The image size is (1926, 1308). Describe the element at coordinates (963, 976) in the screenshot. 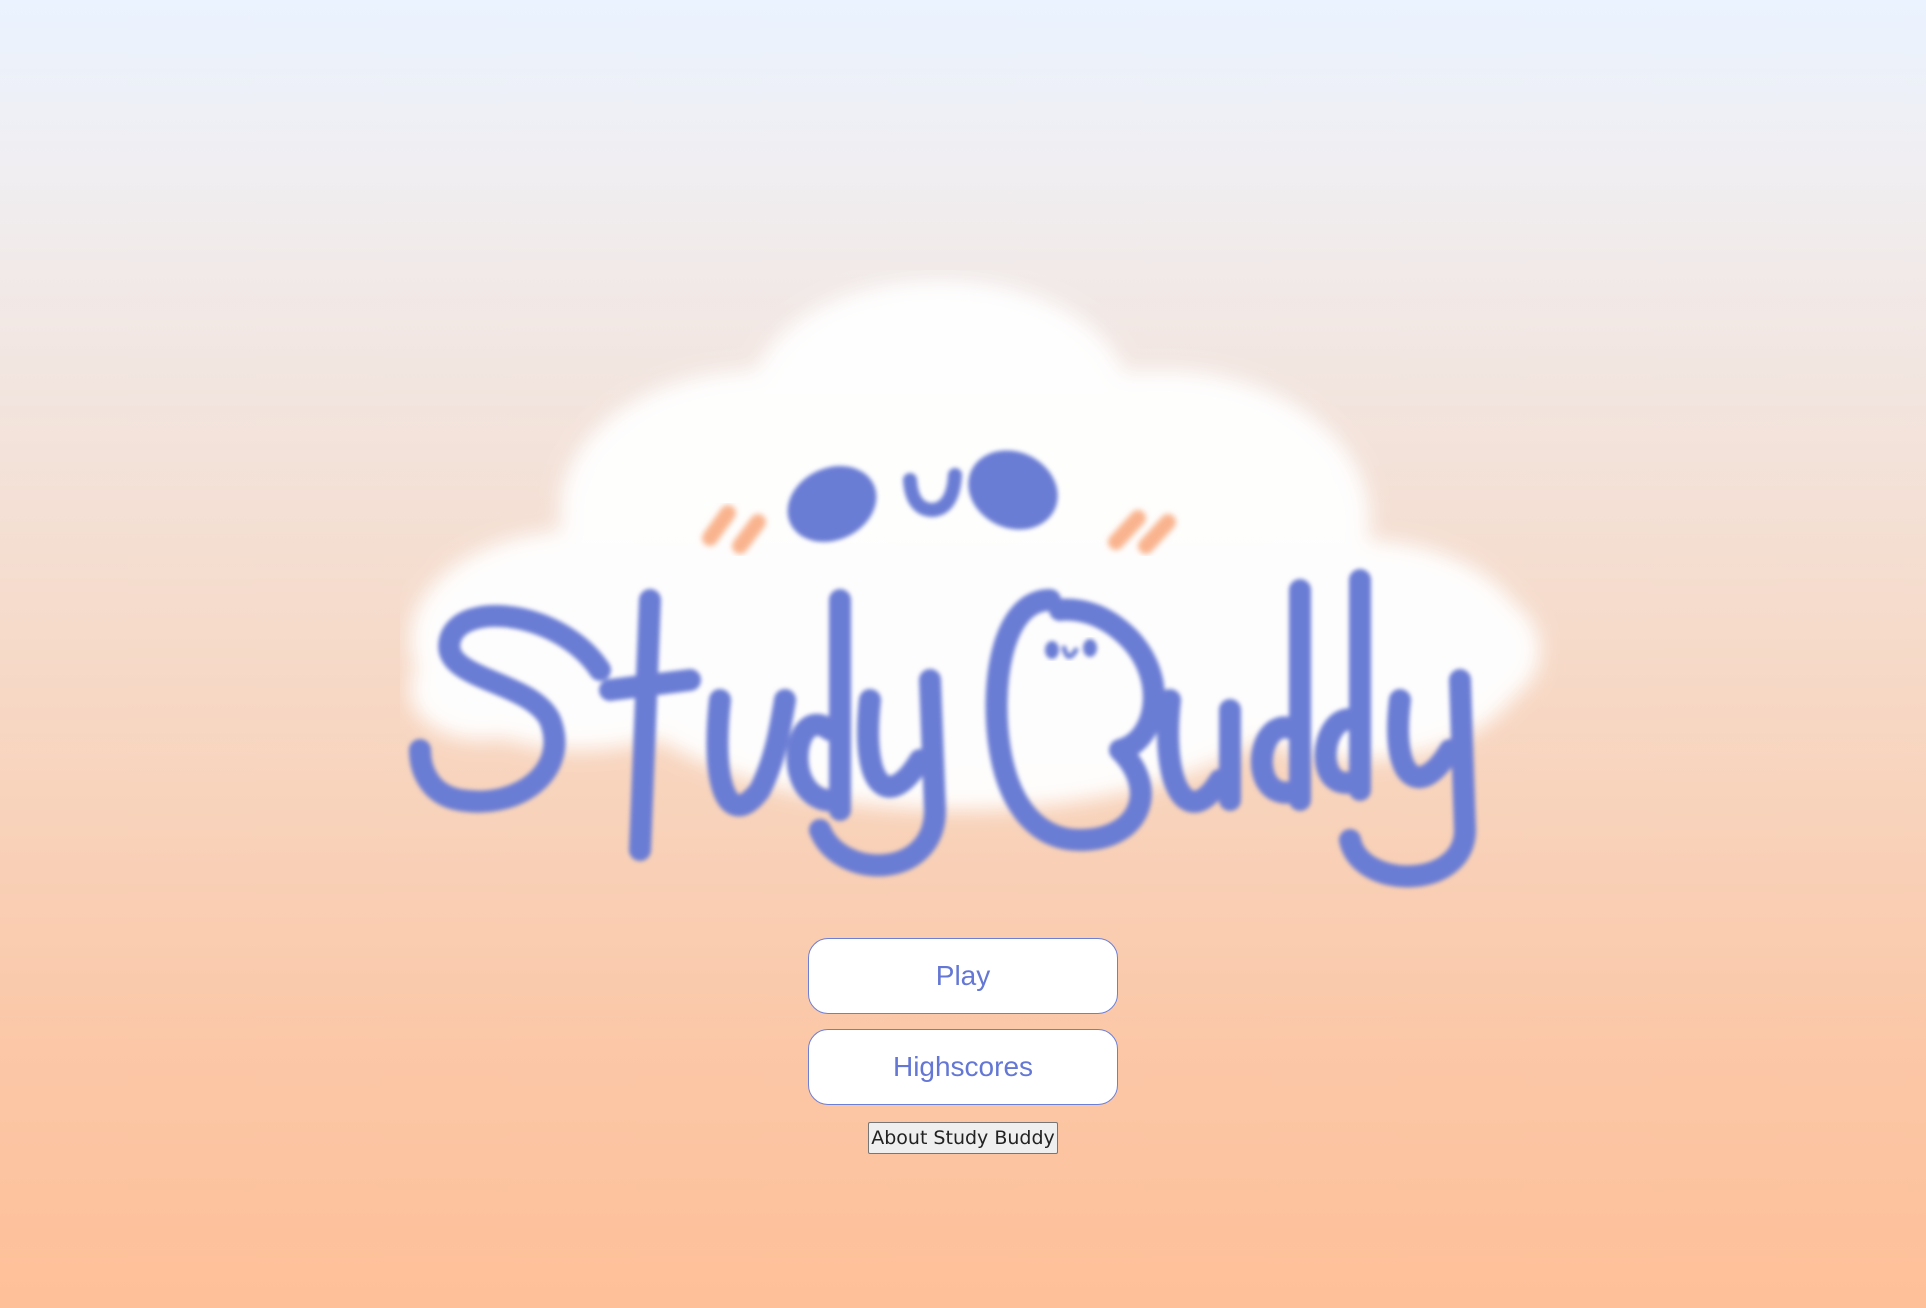

I see `play-button: Play` at that location.